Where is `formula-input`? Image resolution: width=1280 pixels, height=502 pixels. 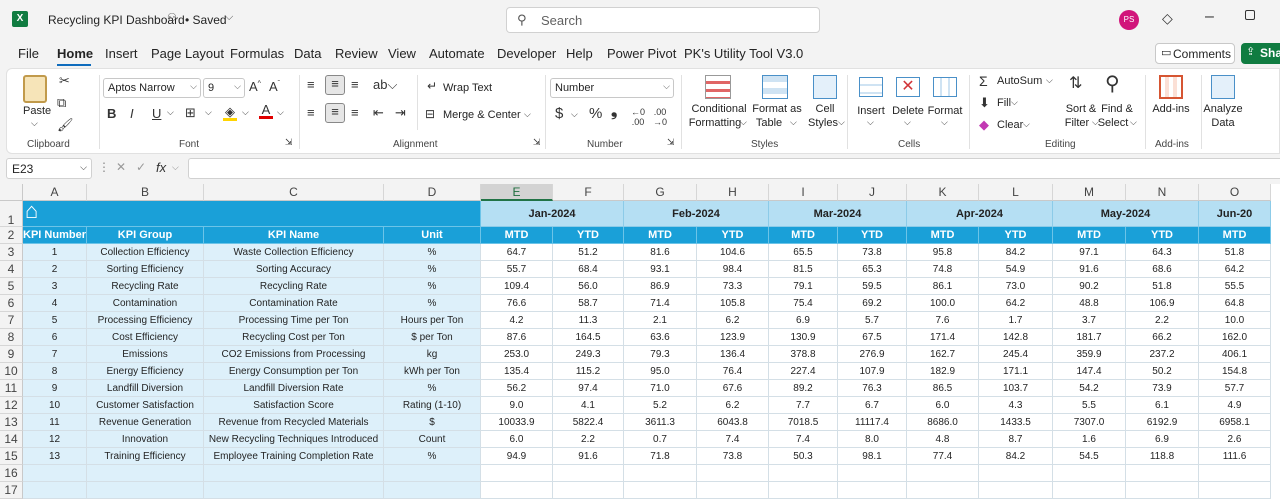
formula-input is located at coordinates (734, 168).